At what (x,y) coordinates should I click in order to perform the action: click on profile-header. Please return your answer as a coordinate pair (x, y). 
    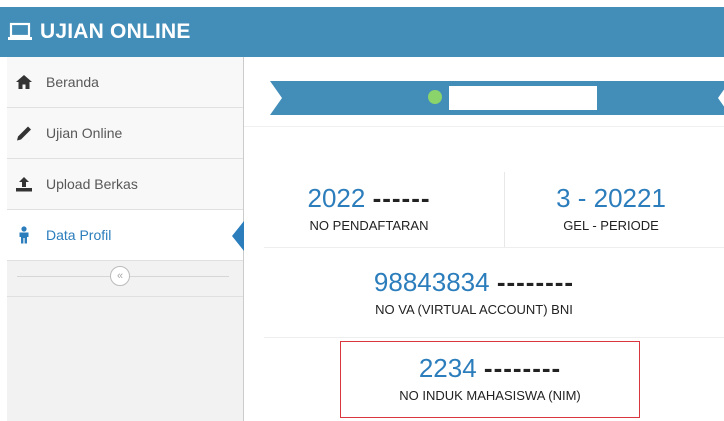
    Looking at the image, I should click on (484, 92).